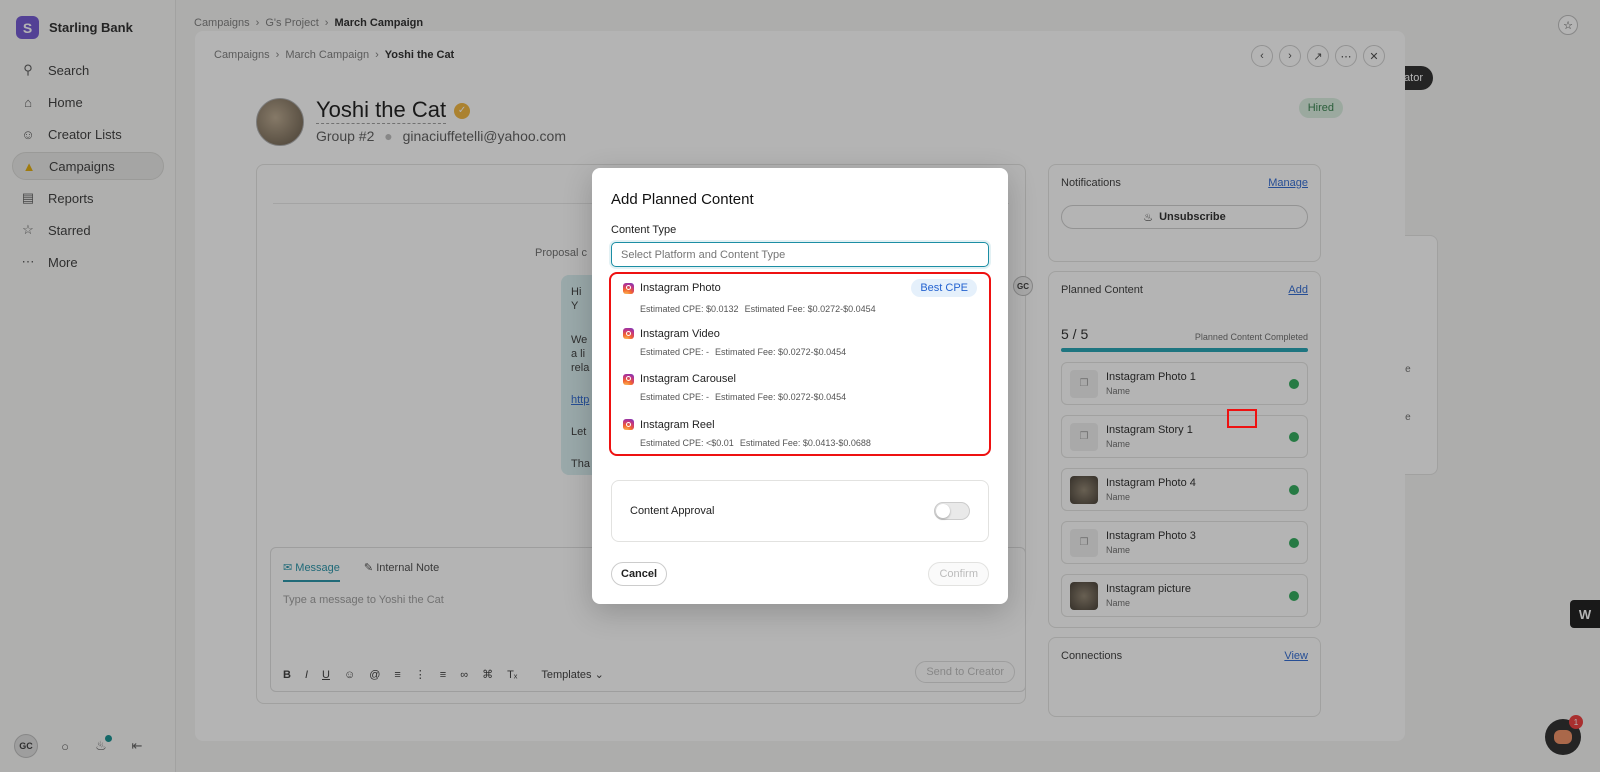 The width and height of the screenshot is (1600, 772). I want to click on option-name: Instagram Reel, so click(677, 424).